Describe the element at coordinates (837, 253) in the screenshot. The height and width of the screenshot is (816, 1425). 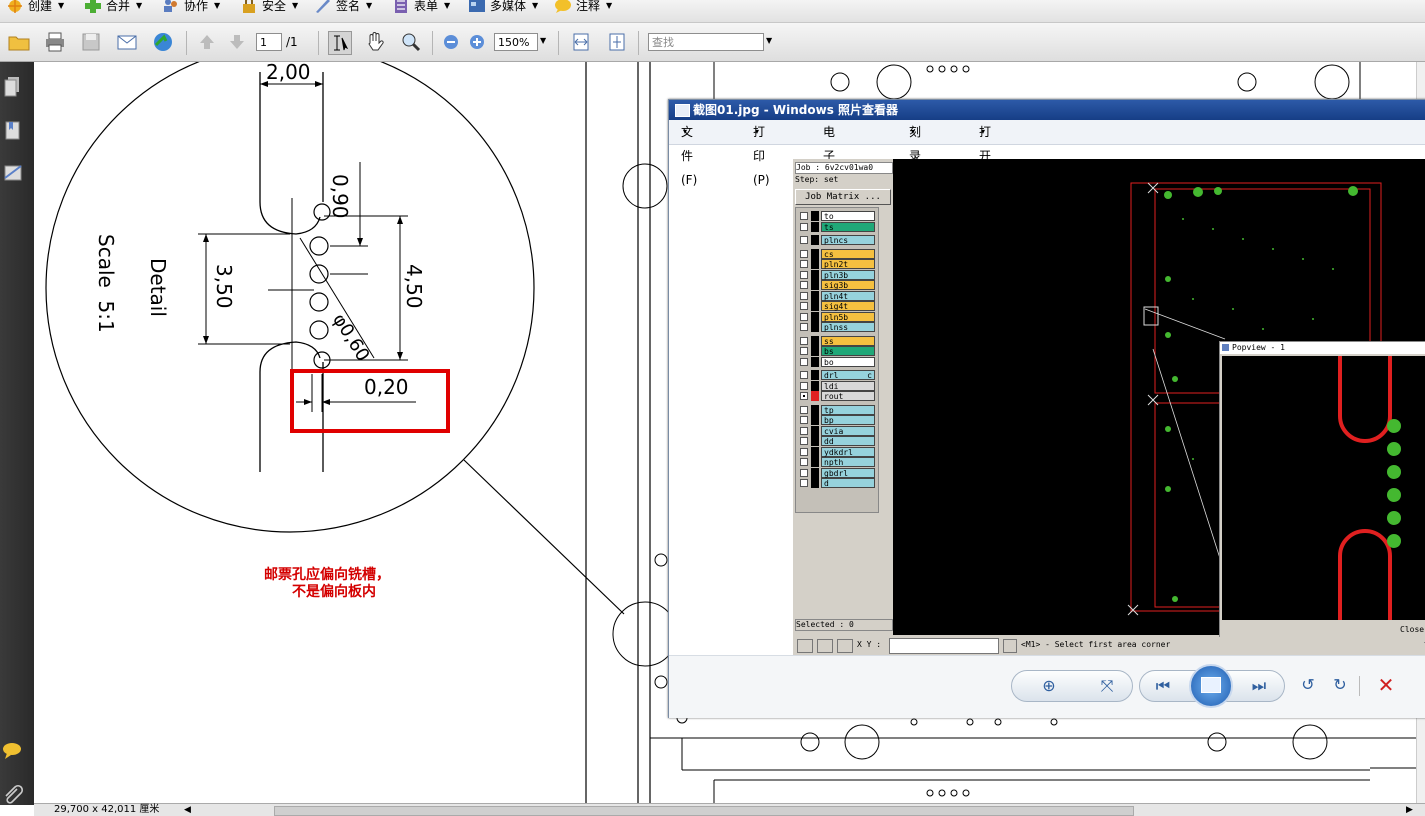
I see `cam-layer-row: cs` at that location.